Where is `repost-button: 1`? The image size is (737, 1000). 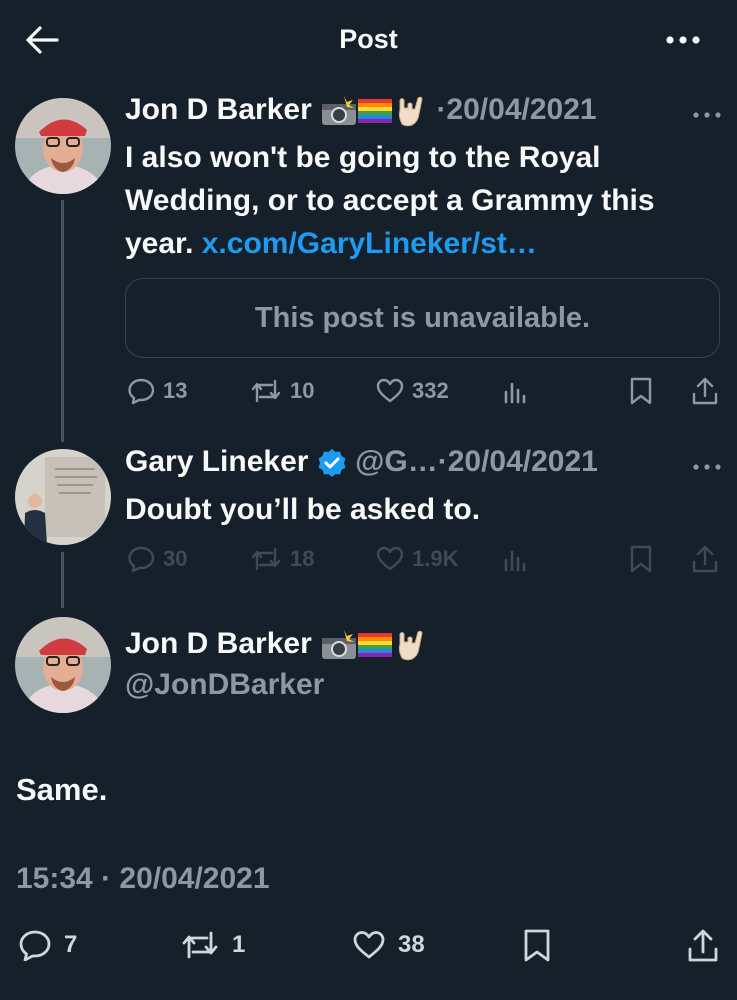
repost-button: 1 is located at coordinates (212, 945).